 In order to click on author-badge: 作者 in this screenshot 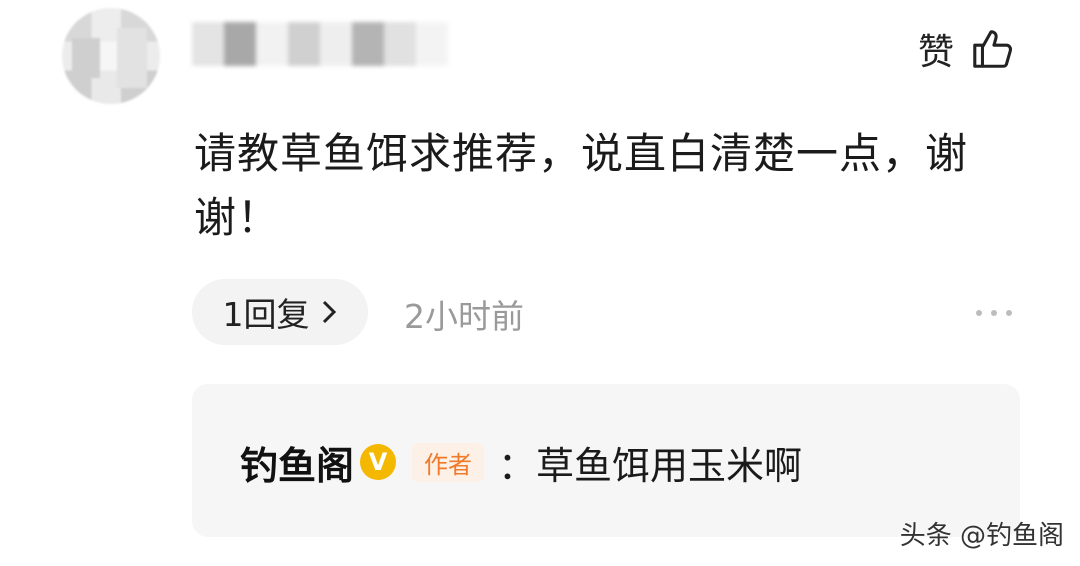, I will do `click(448, 462)`.